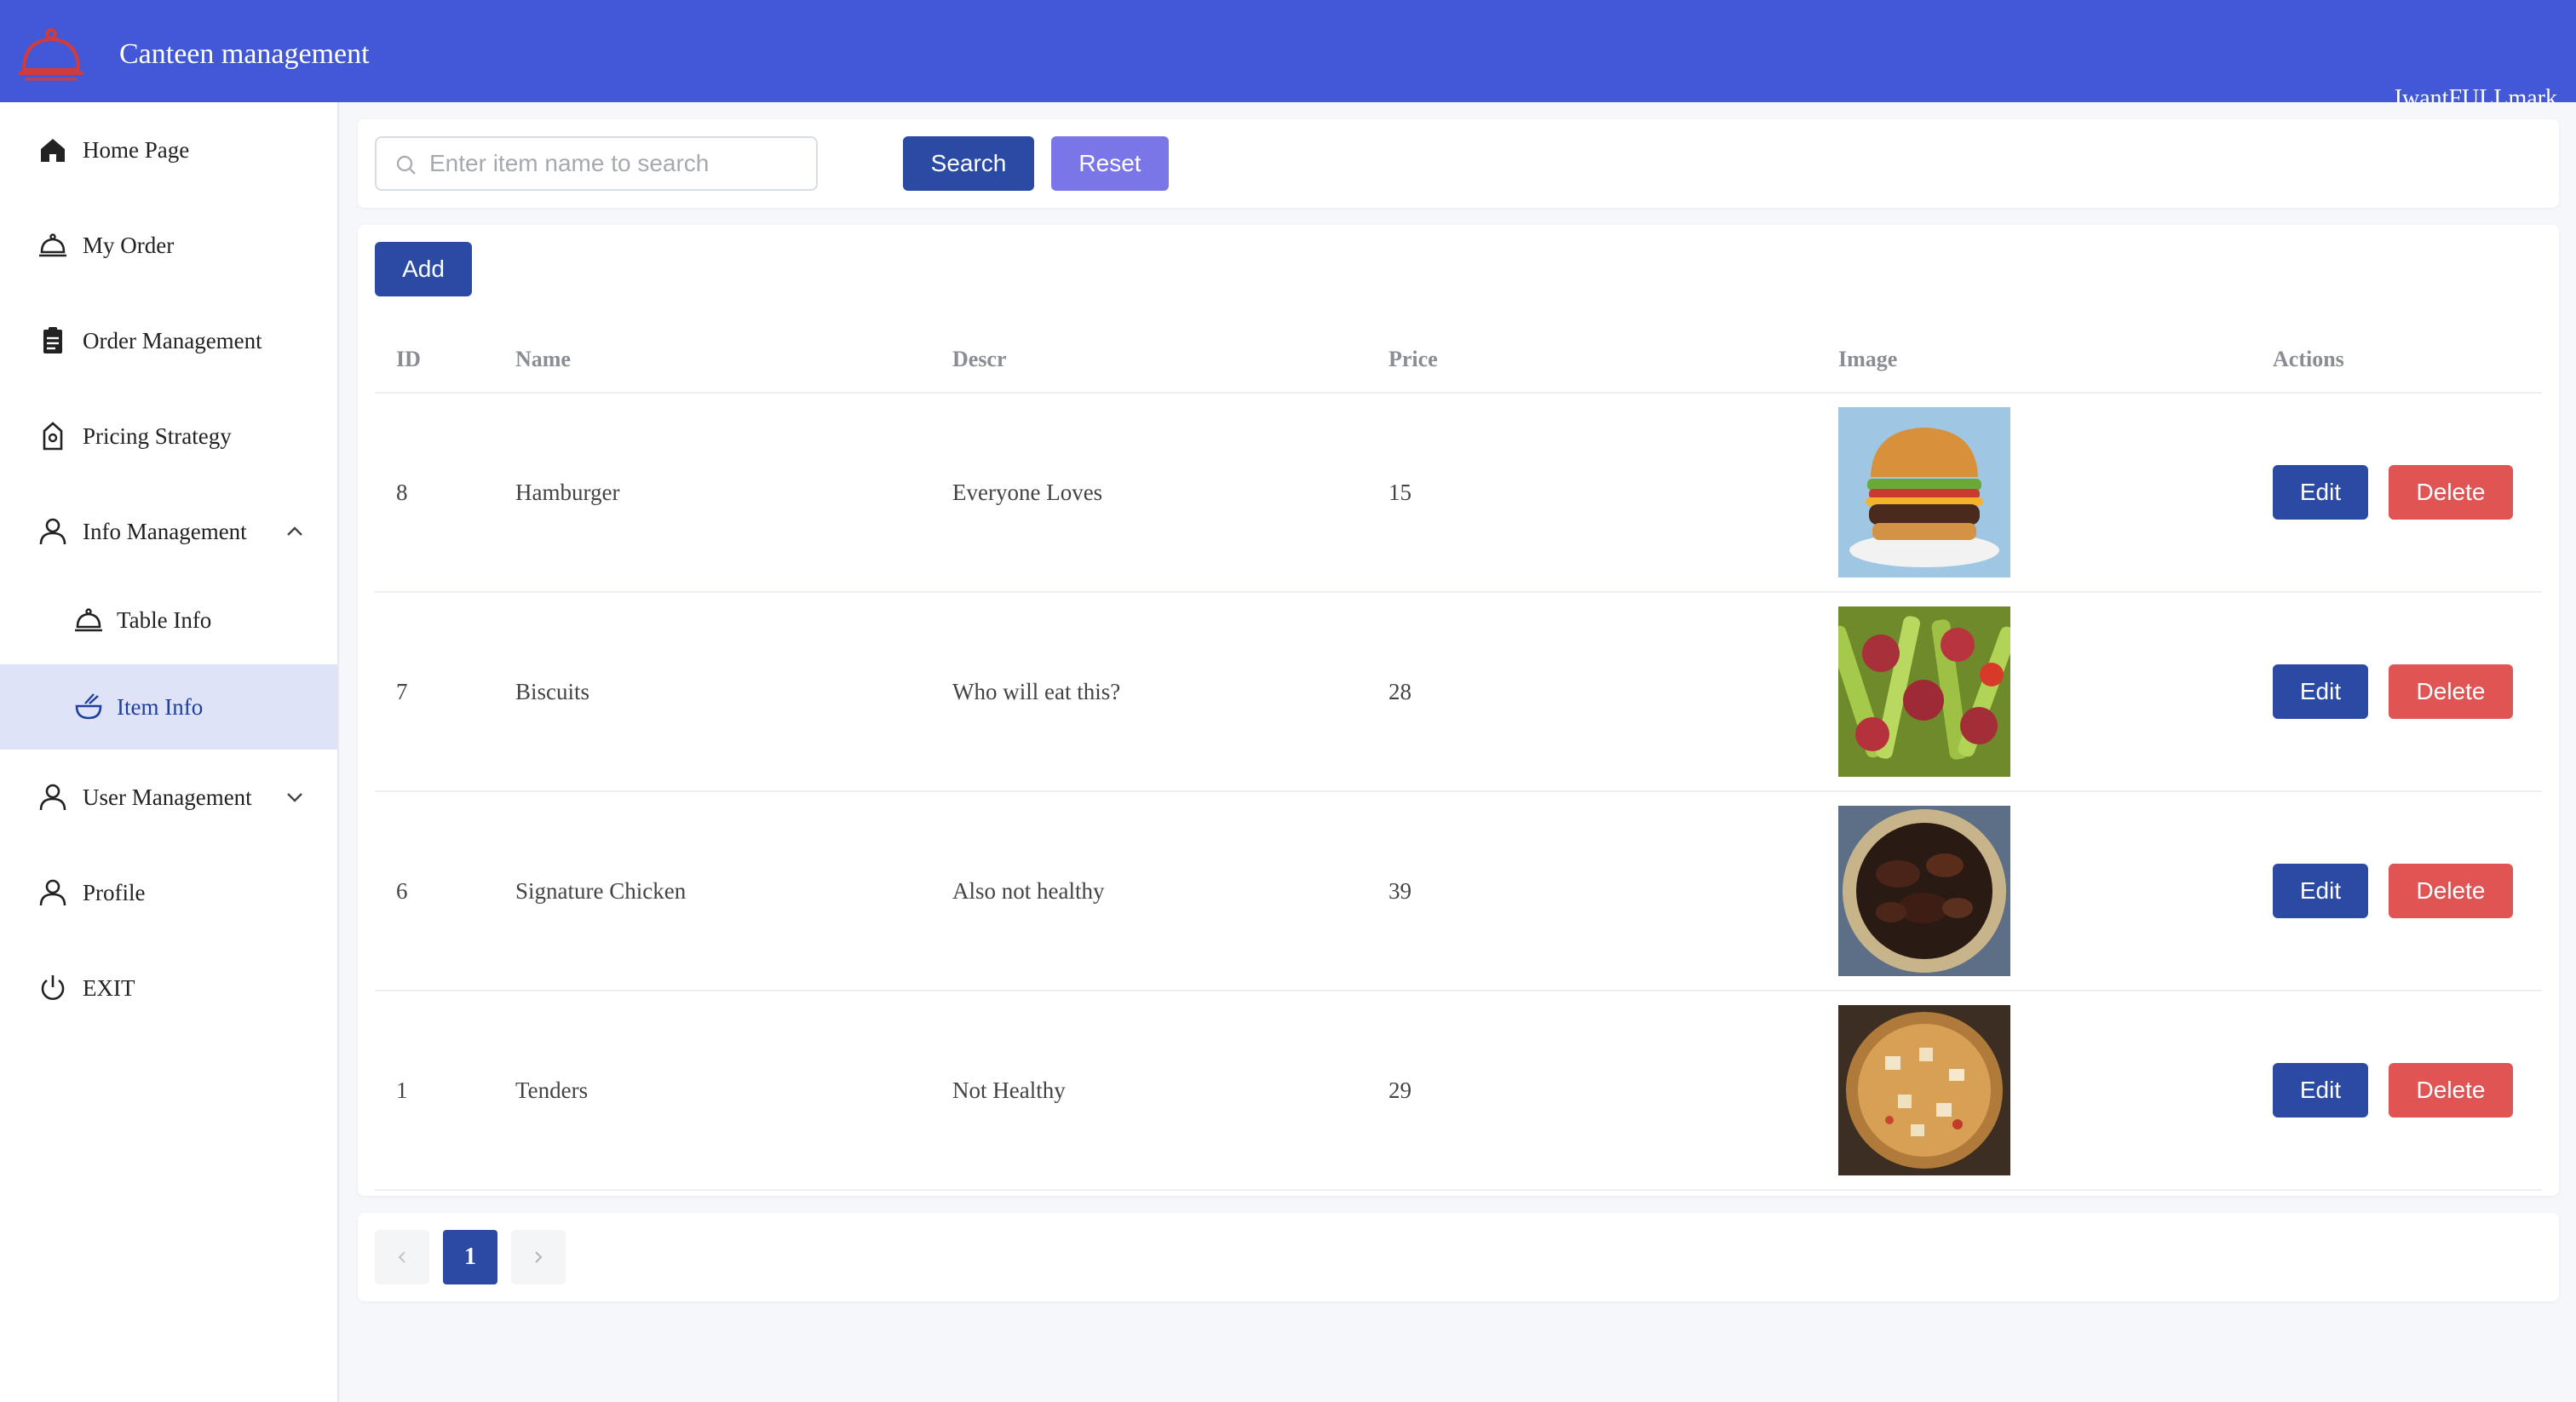 The width and height of the screenshot is (2576, 1402). Describe the element at coordinates (553, 691) in the screenshot. I see `cell-name: Biscuits` at that location.